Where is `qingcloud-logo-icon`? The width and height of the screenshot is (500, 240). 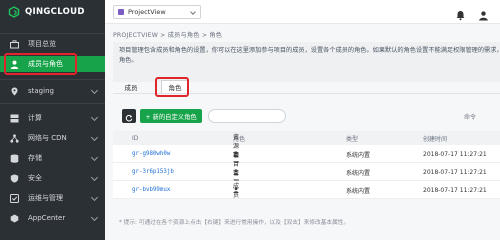 qingcloud-logo-icon is located at coordinates (14, 12).